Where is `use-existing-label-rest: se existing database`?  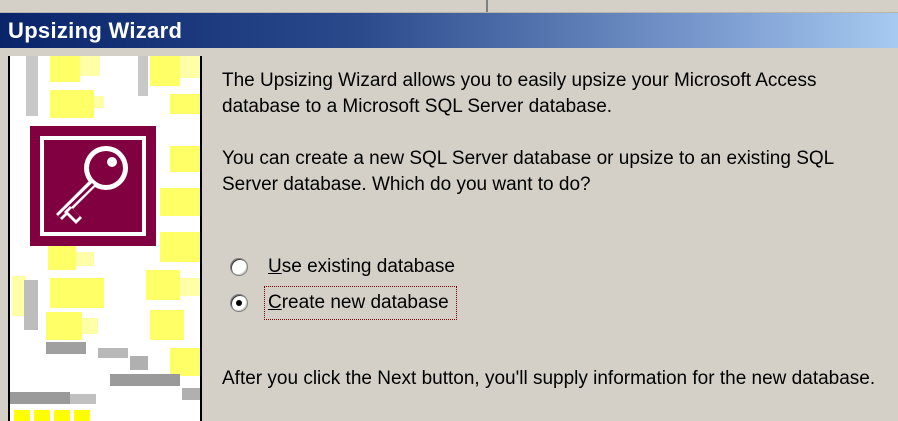 use-existing-label-rest: se existing database is located at coordinates (368, 266).